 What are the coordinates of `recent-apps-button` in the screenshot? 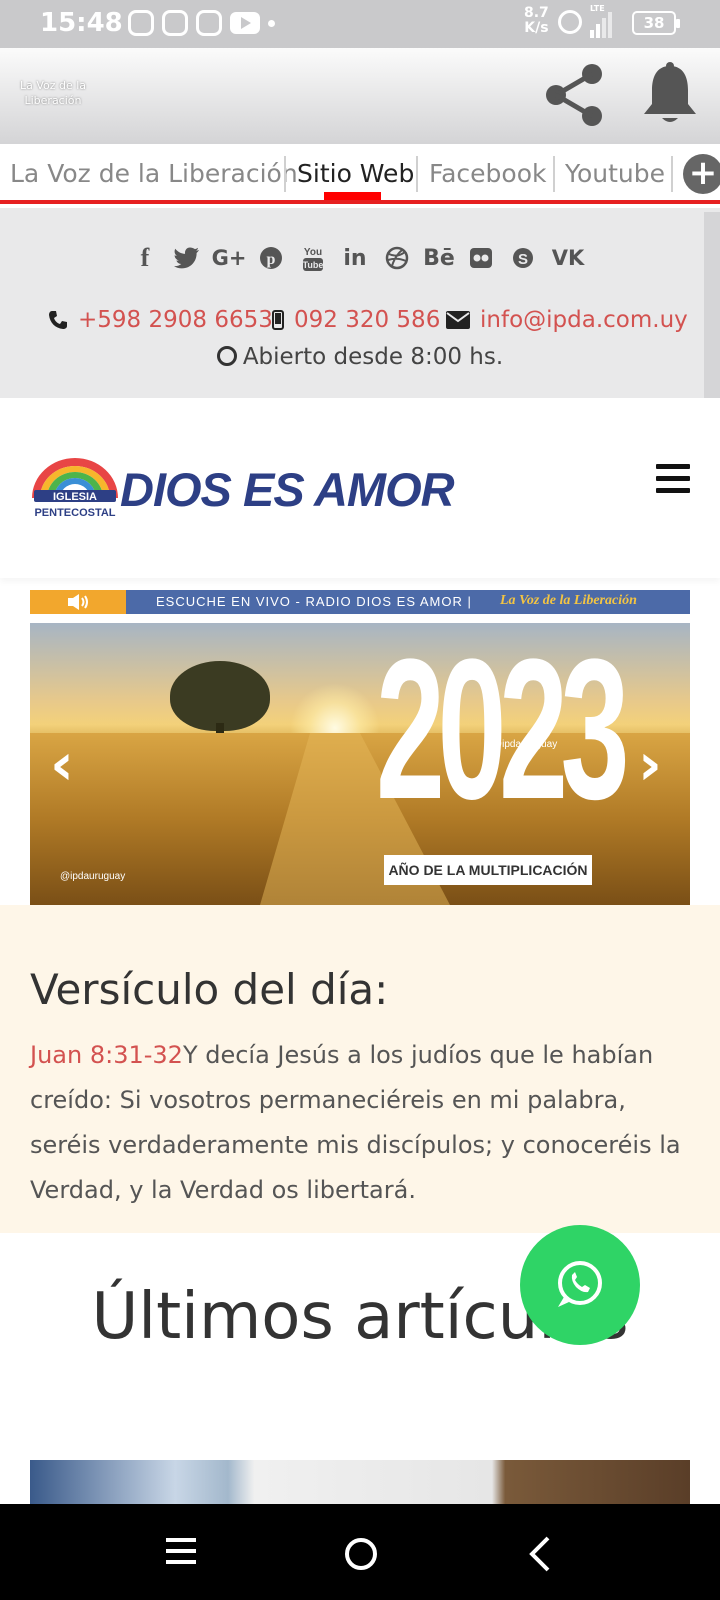 It's located at (181, 1554).